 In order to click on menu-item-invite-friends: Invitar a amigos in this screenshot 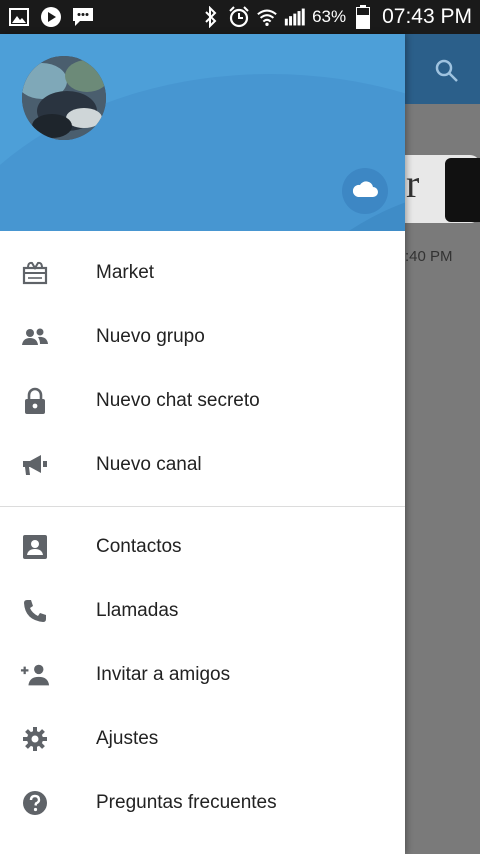, I will do `click(202, 675)`.